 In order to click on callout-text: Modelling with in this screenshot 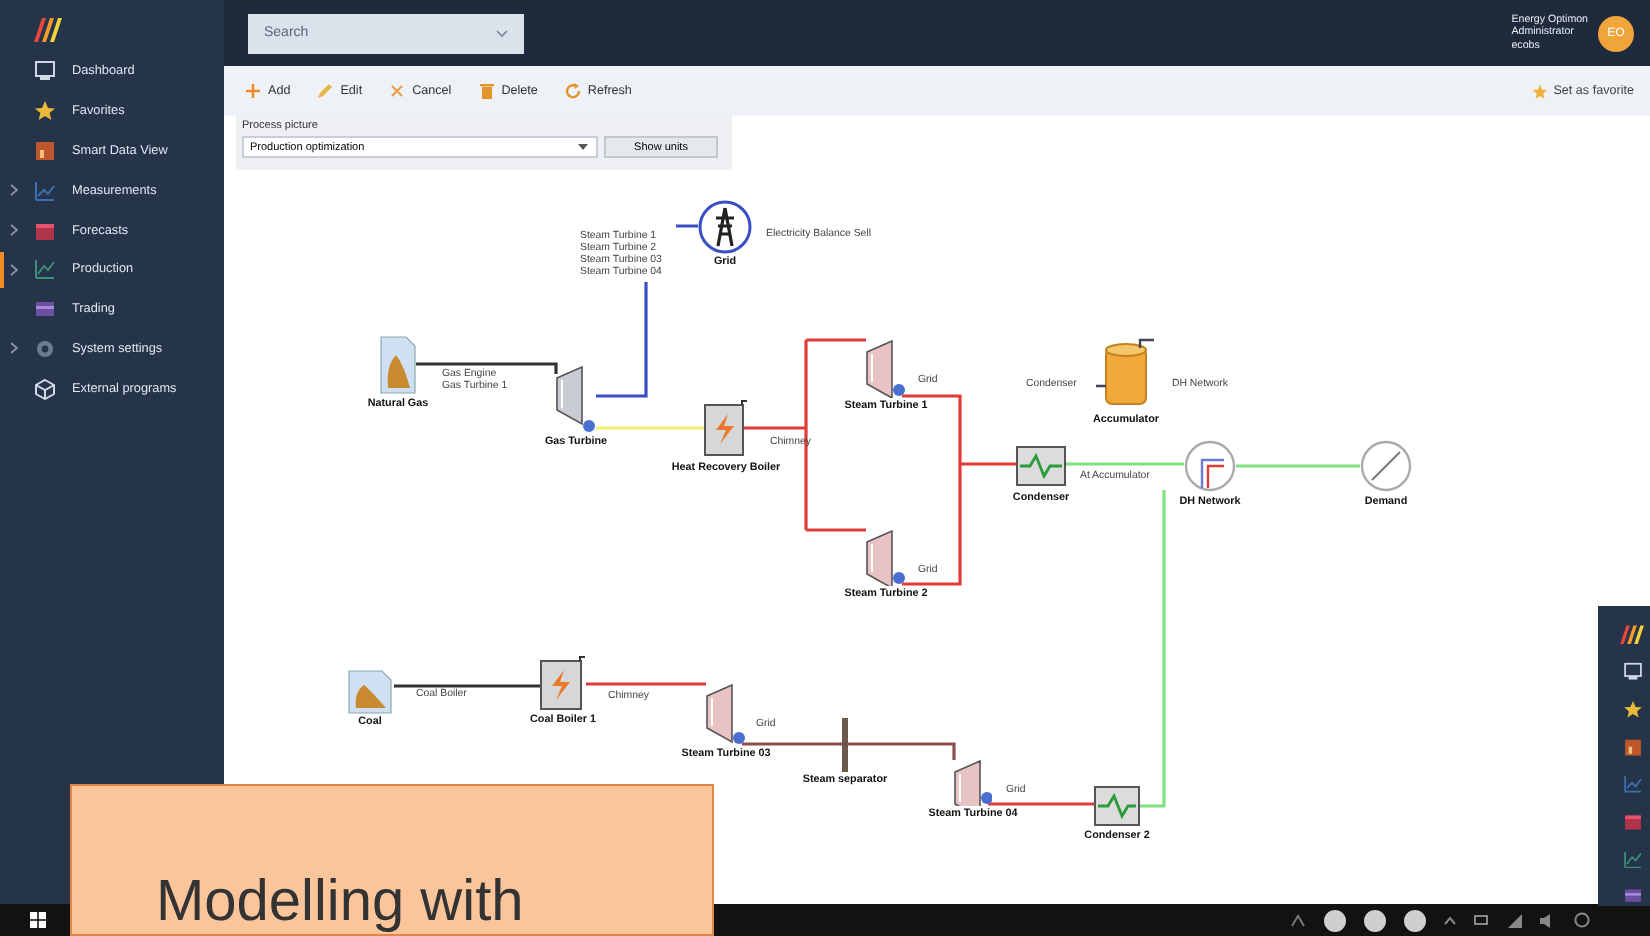, I will do `click(340, 902)`.